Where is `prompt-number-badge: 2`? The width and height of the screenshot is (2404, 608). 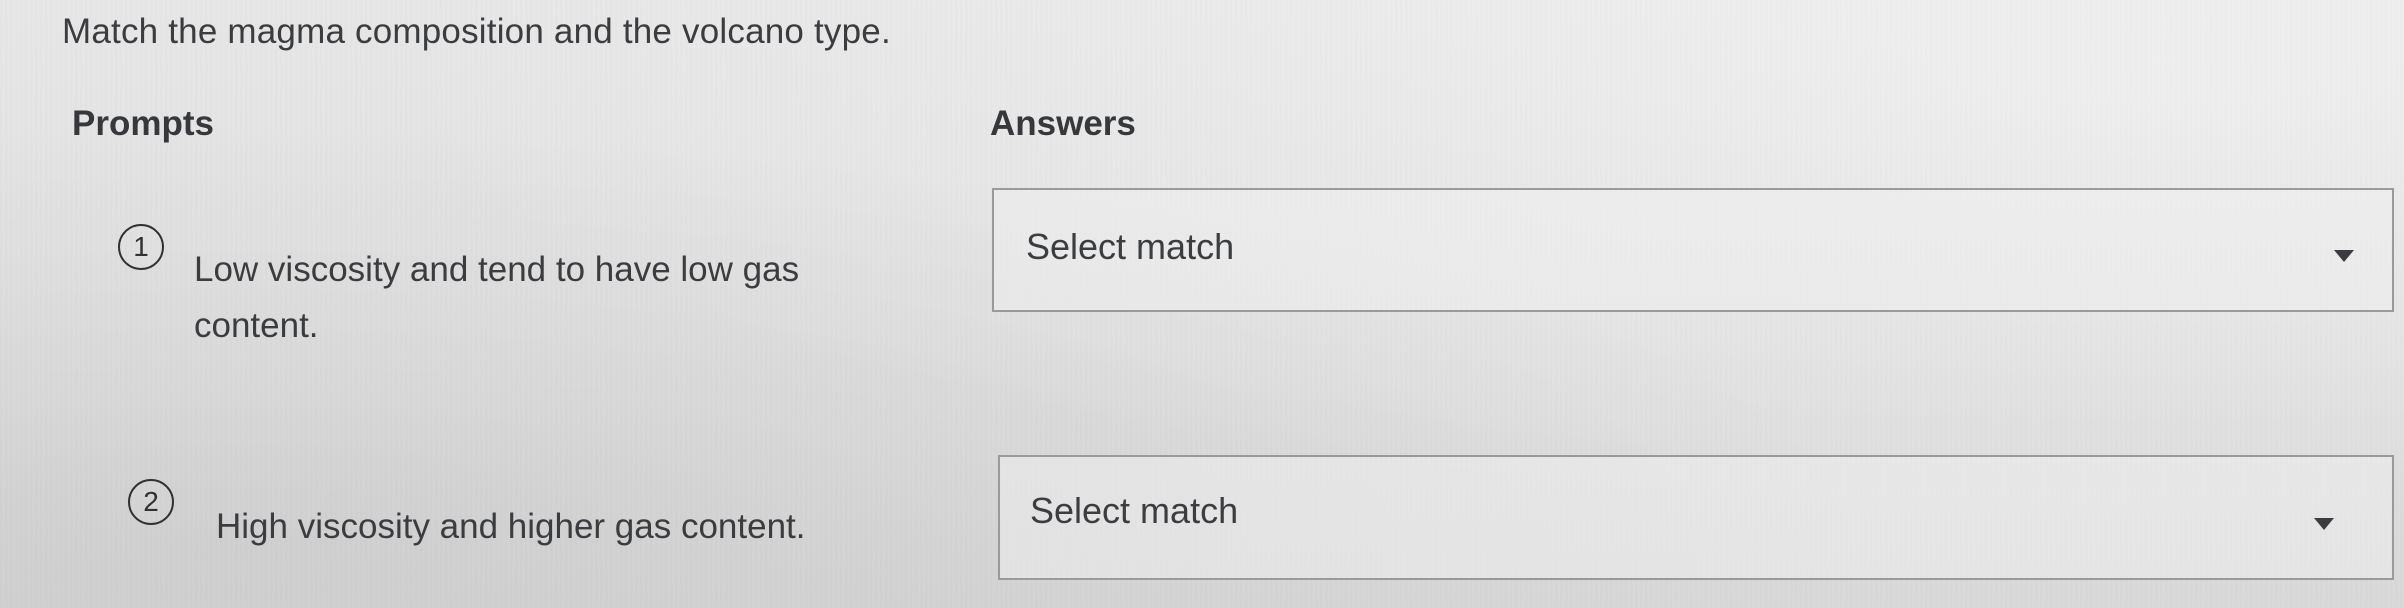 prompt-number-badge: 2 is located at coordinates (151, 502).